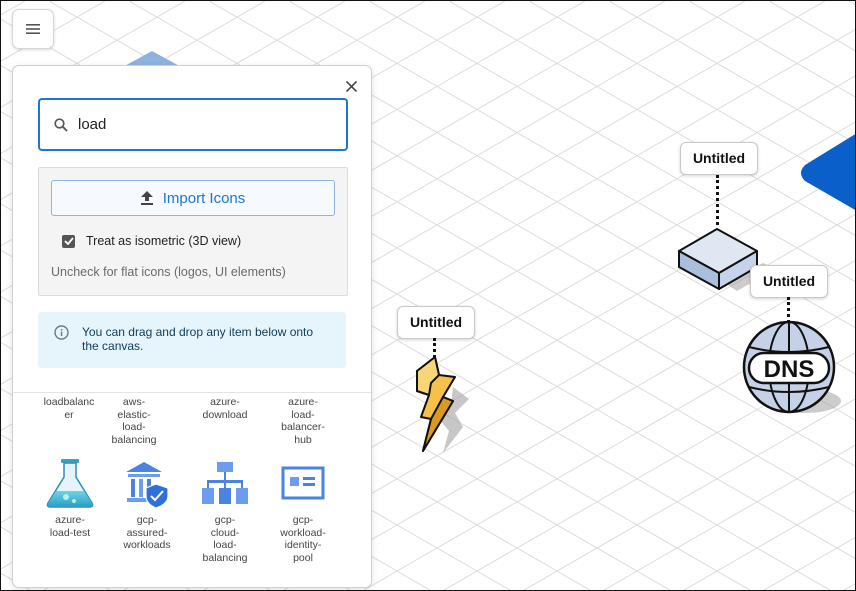 The image size is (856, 591). I want to click on result-label: azure-load-balancer-hub, so click(303, 421).